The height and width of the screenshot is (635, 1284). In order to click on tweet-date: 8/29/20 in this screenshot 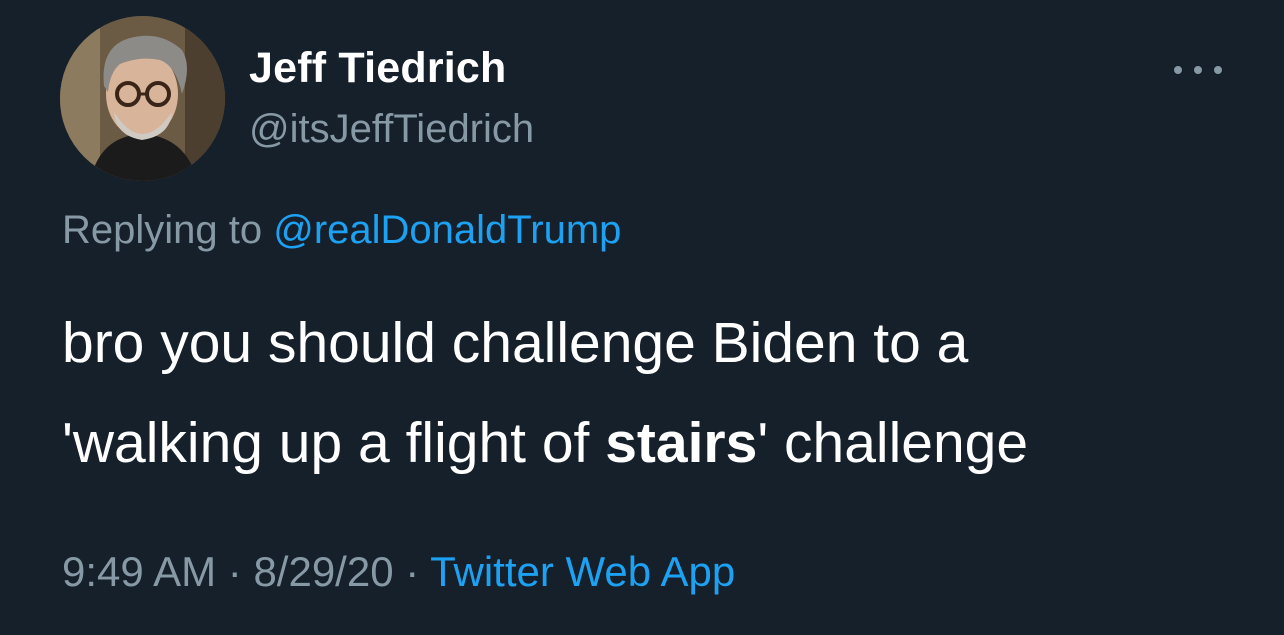, I will do `click(323, 571)`.